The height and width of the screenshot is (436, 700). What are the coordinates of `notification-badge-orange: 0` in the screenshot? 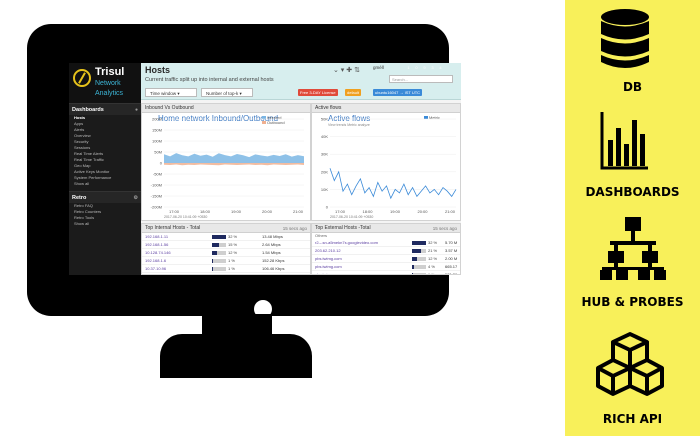 It's located at (416, 67).